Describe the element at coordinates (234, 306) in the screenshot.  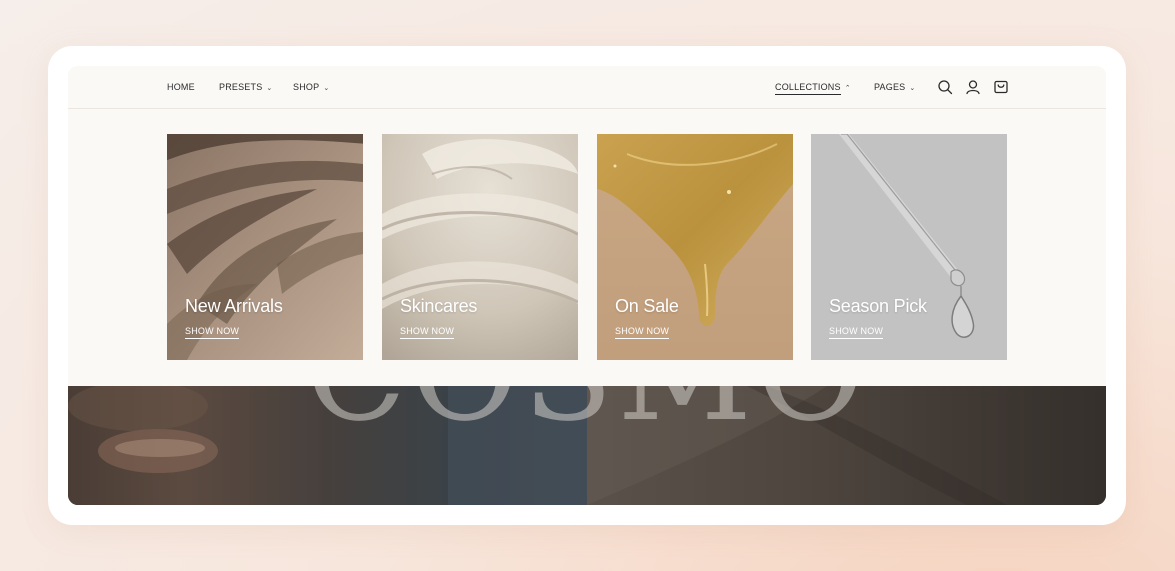
I see `collection-title: New Arrivals` at that location.